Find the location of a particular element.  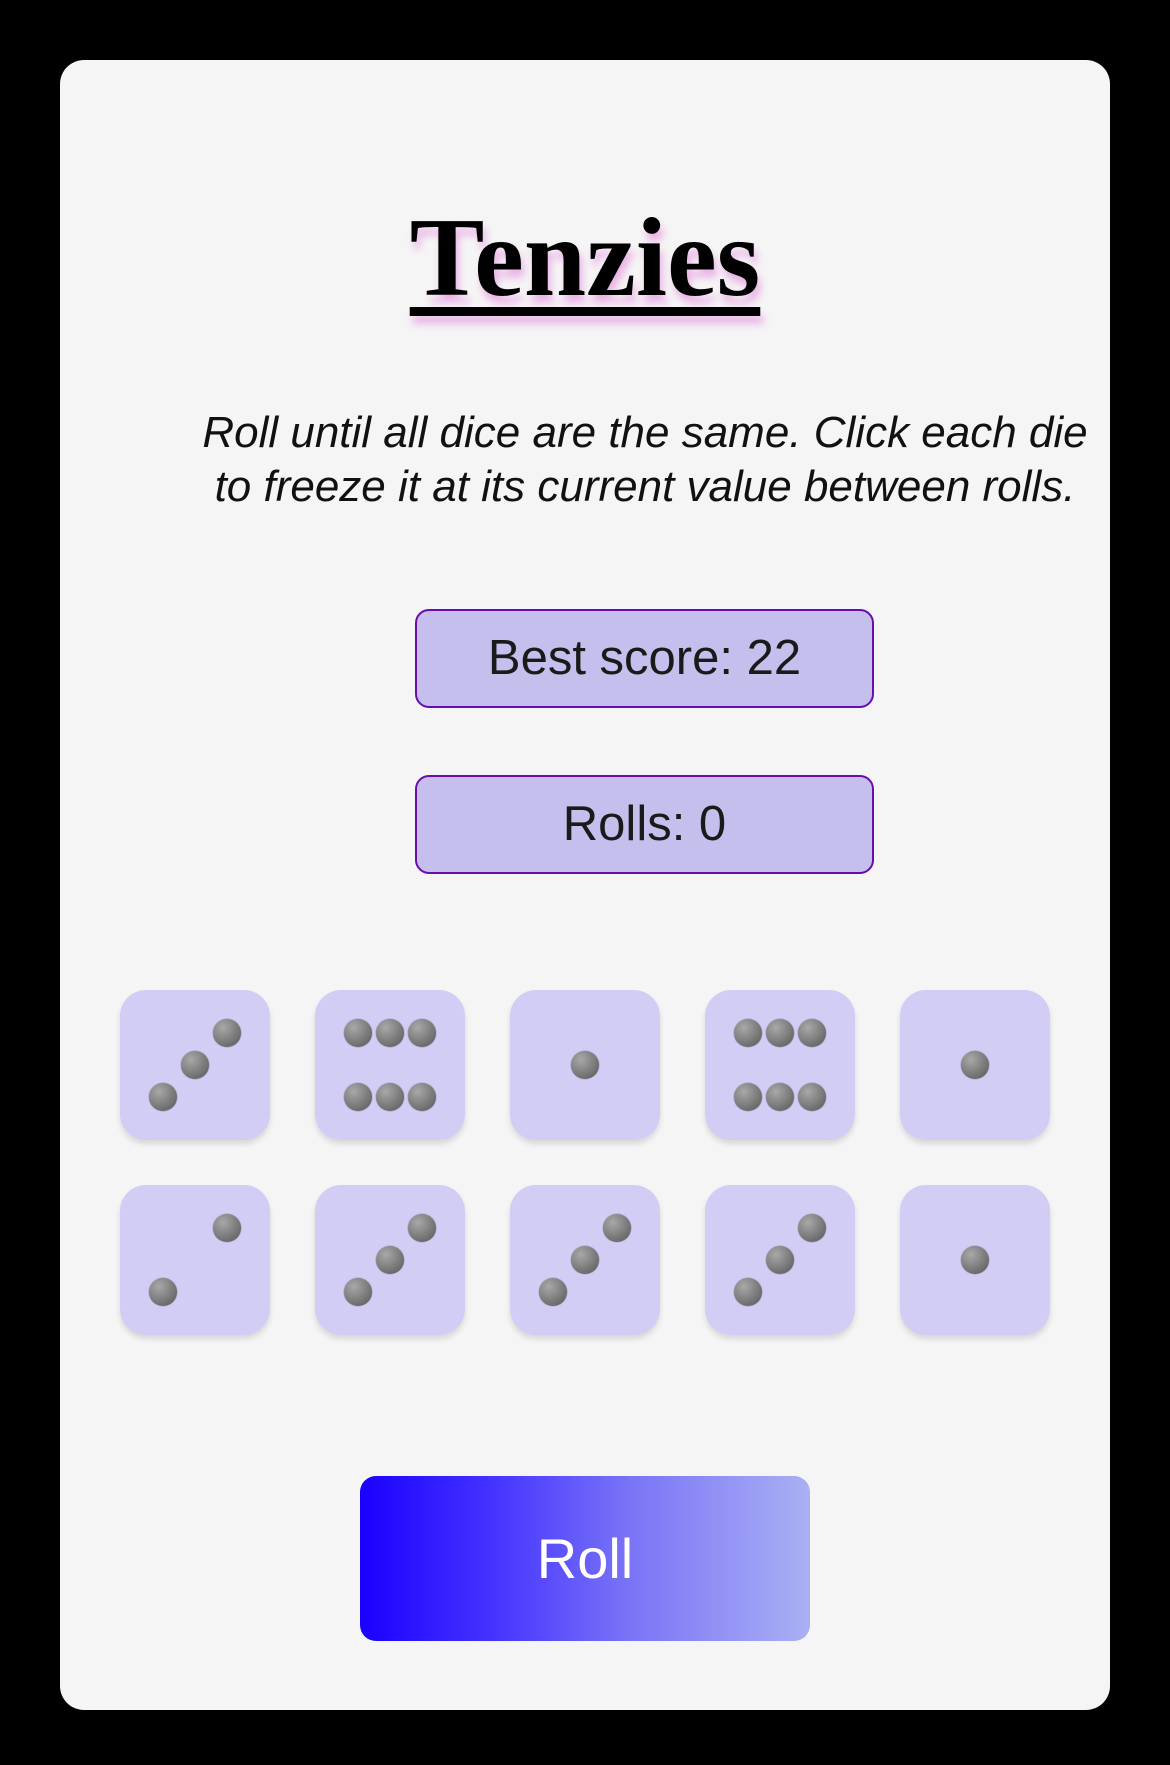

rolls-counter: Rolls: 0 is located at coordinates (644, 824).